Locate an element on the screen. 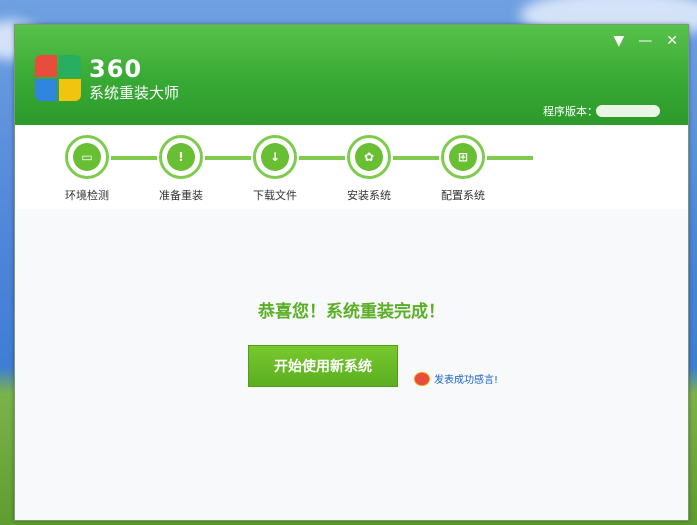  version-value-blurred is located at coordinates (628, 111).